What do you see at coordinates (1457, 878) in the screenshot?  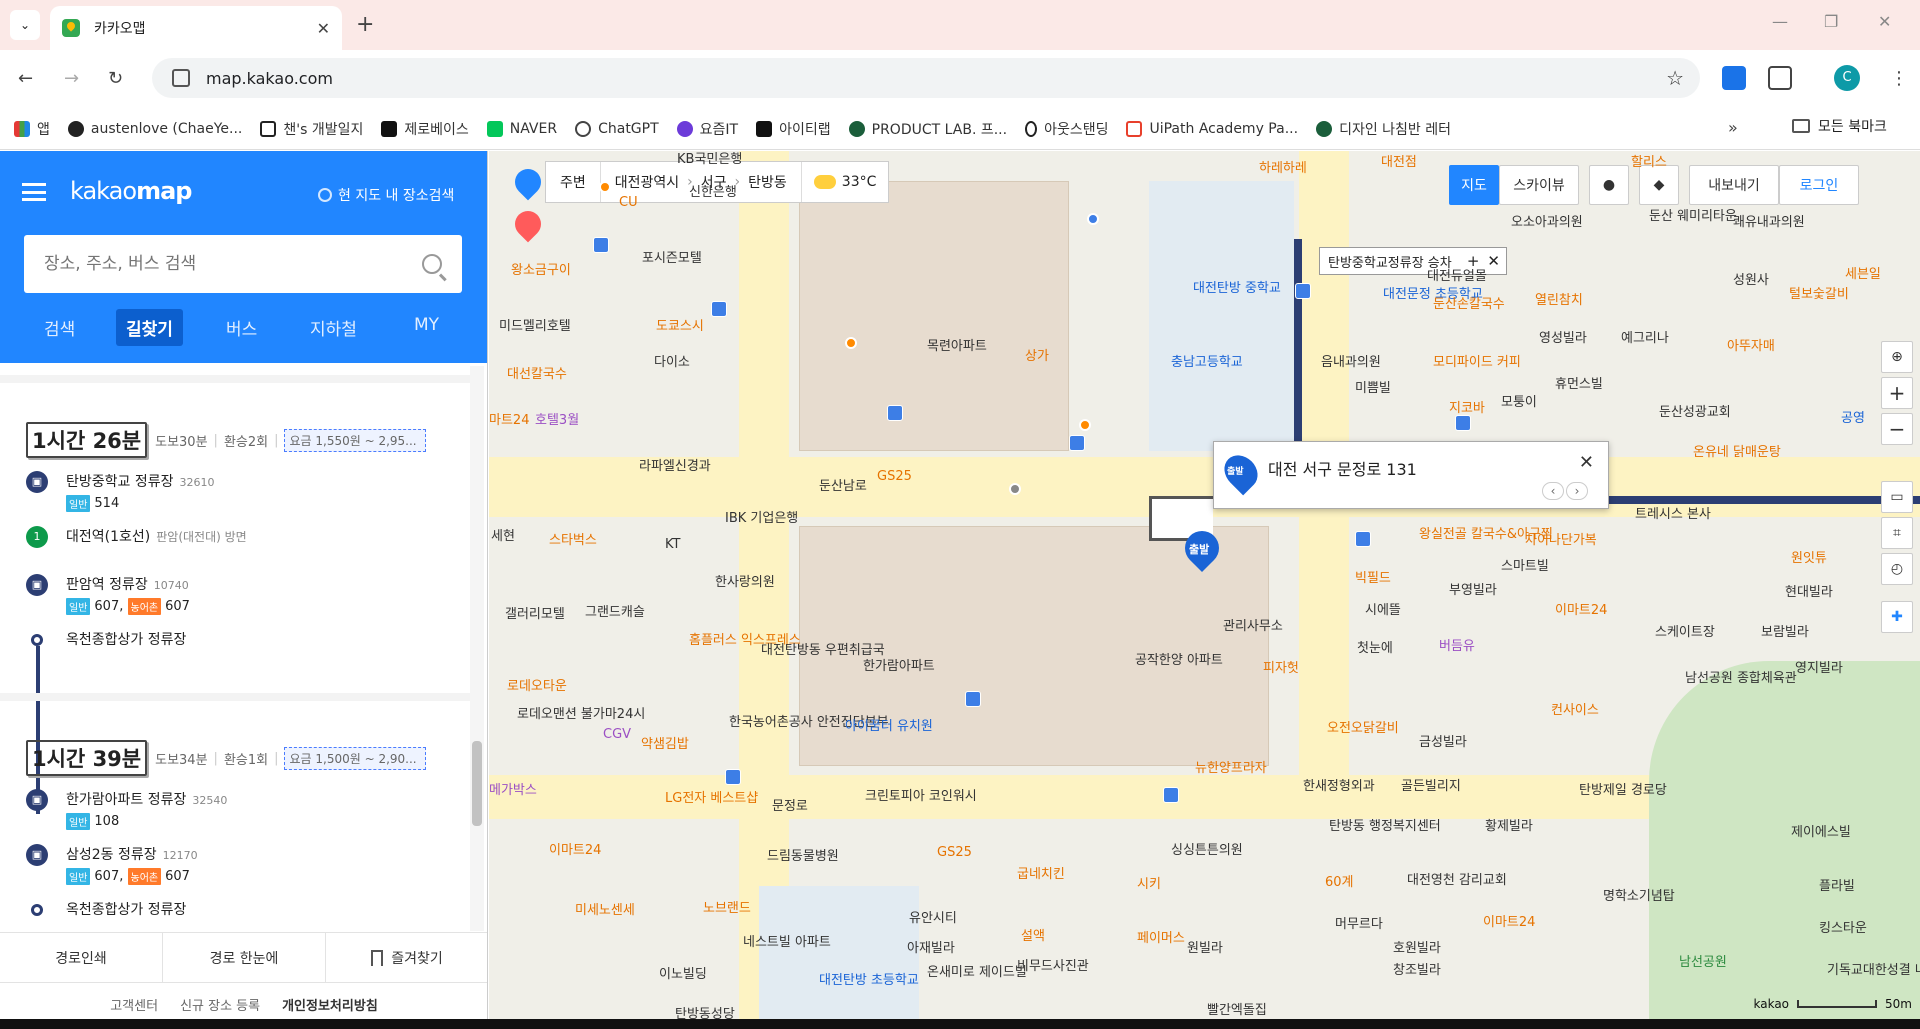 I see `map-label: 대전영천 감리교회` at bounding box center [1457, 878].